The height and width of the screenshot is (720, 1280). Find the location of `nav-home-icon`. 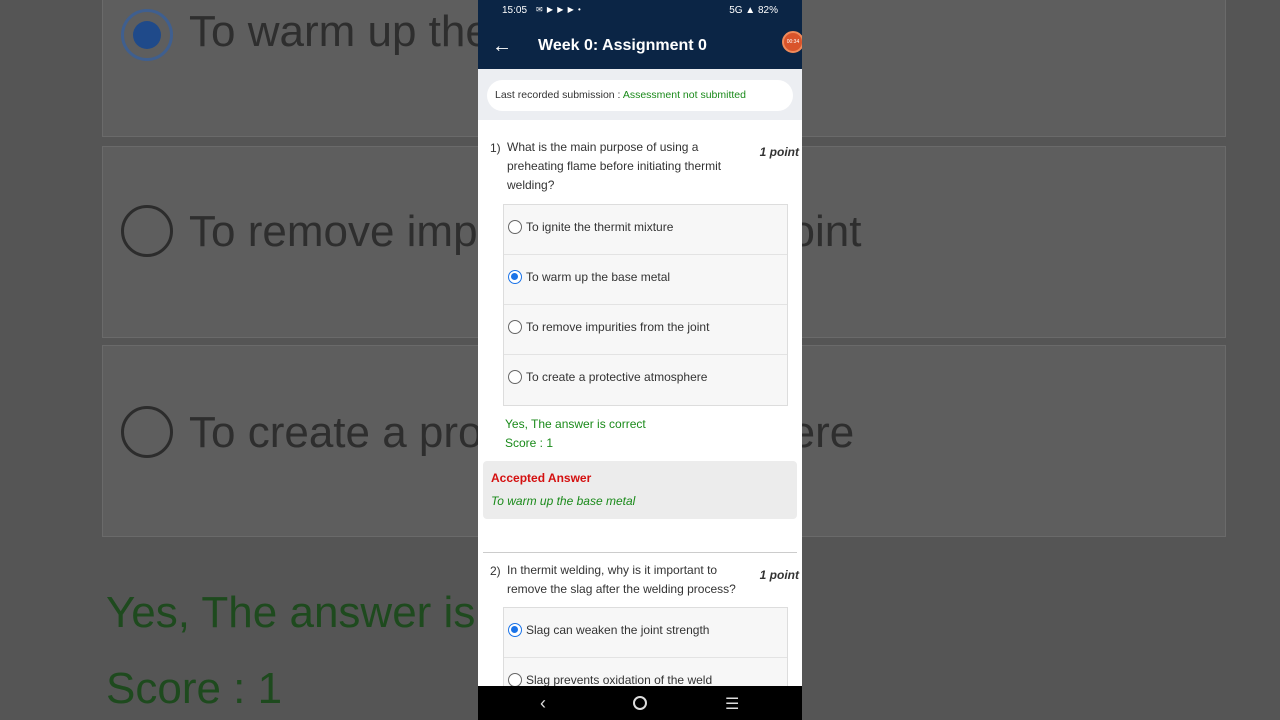

nav-home-icon is located at coordinates (640, 703).